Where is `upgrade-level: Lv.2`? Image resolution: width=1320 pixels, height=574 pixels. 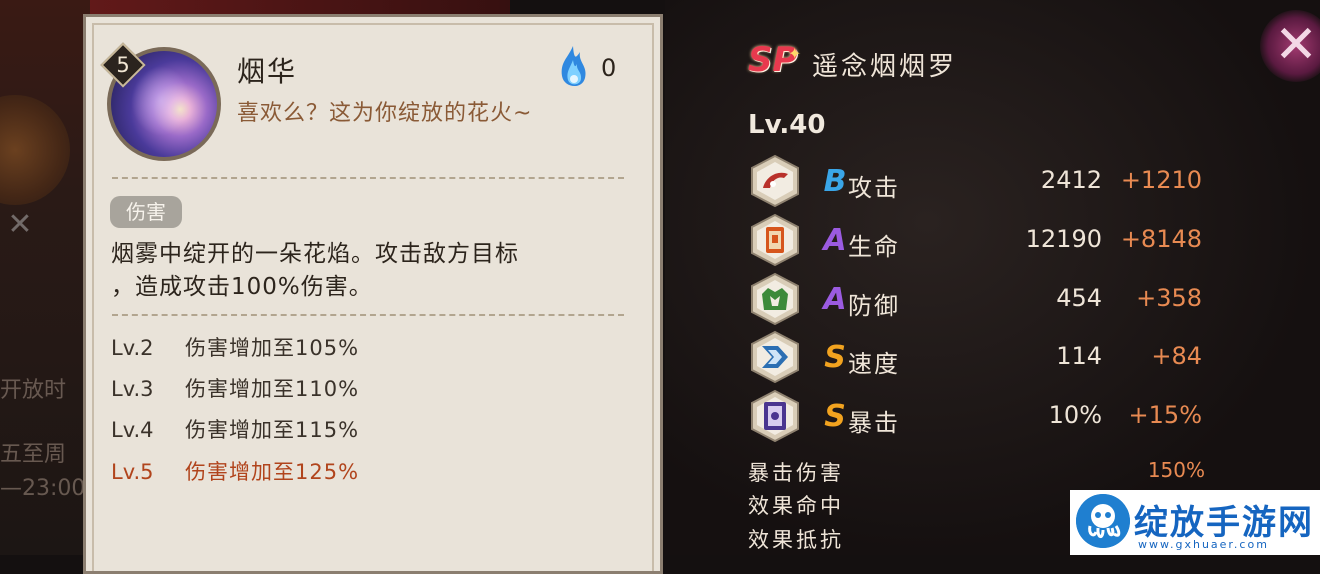 upgrade-level: Lv.2 is located at coordinates (132, 348).